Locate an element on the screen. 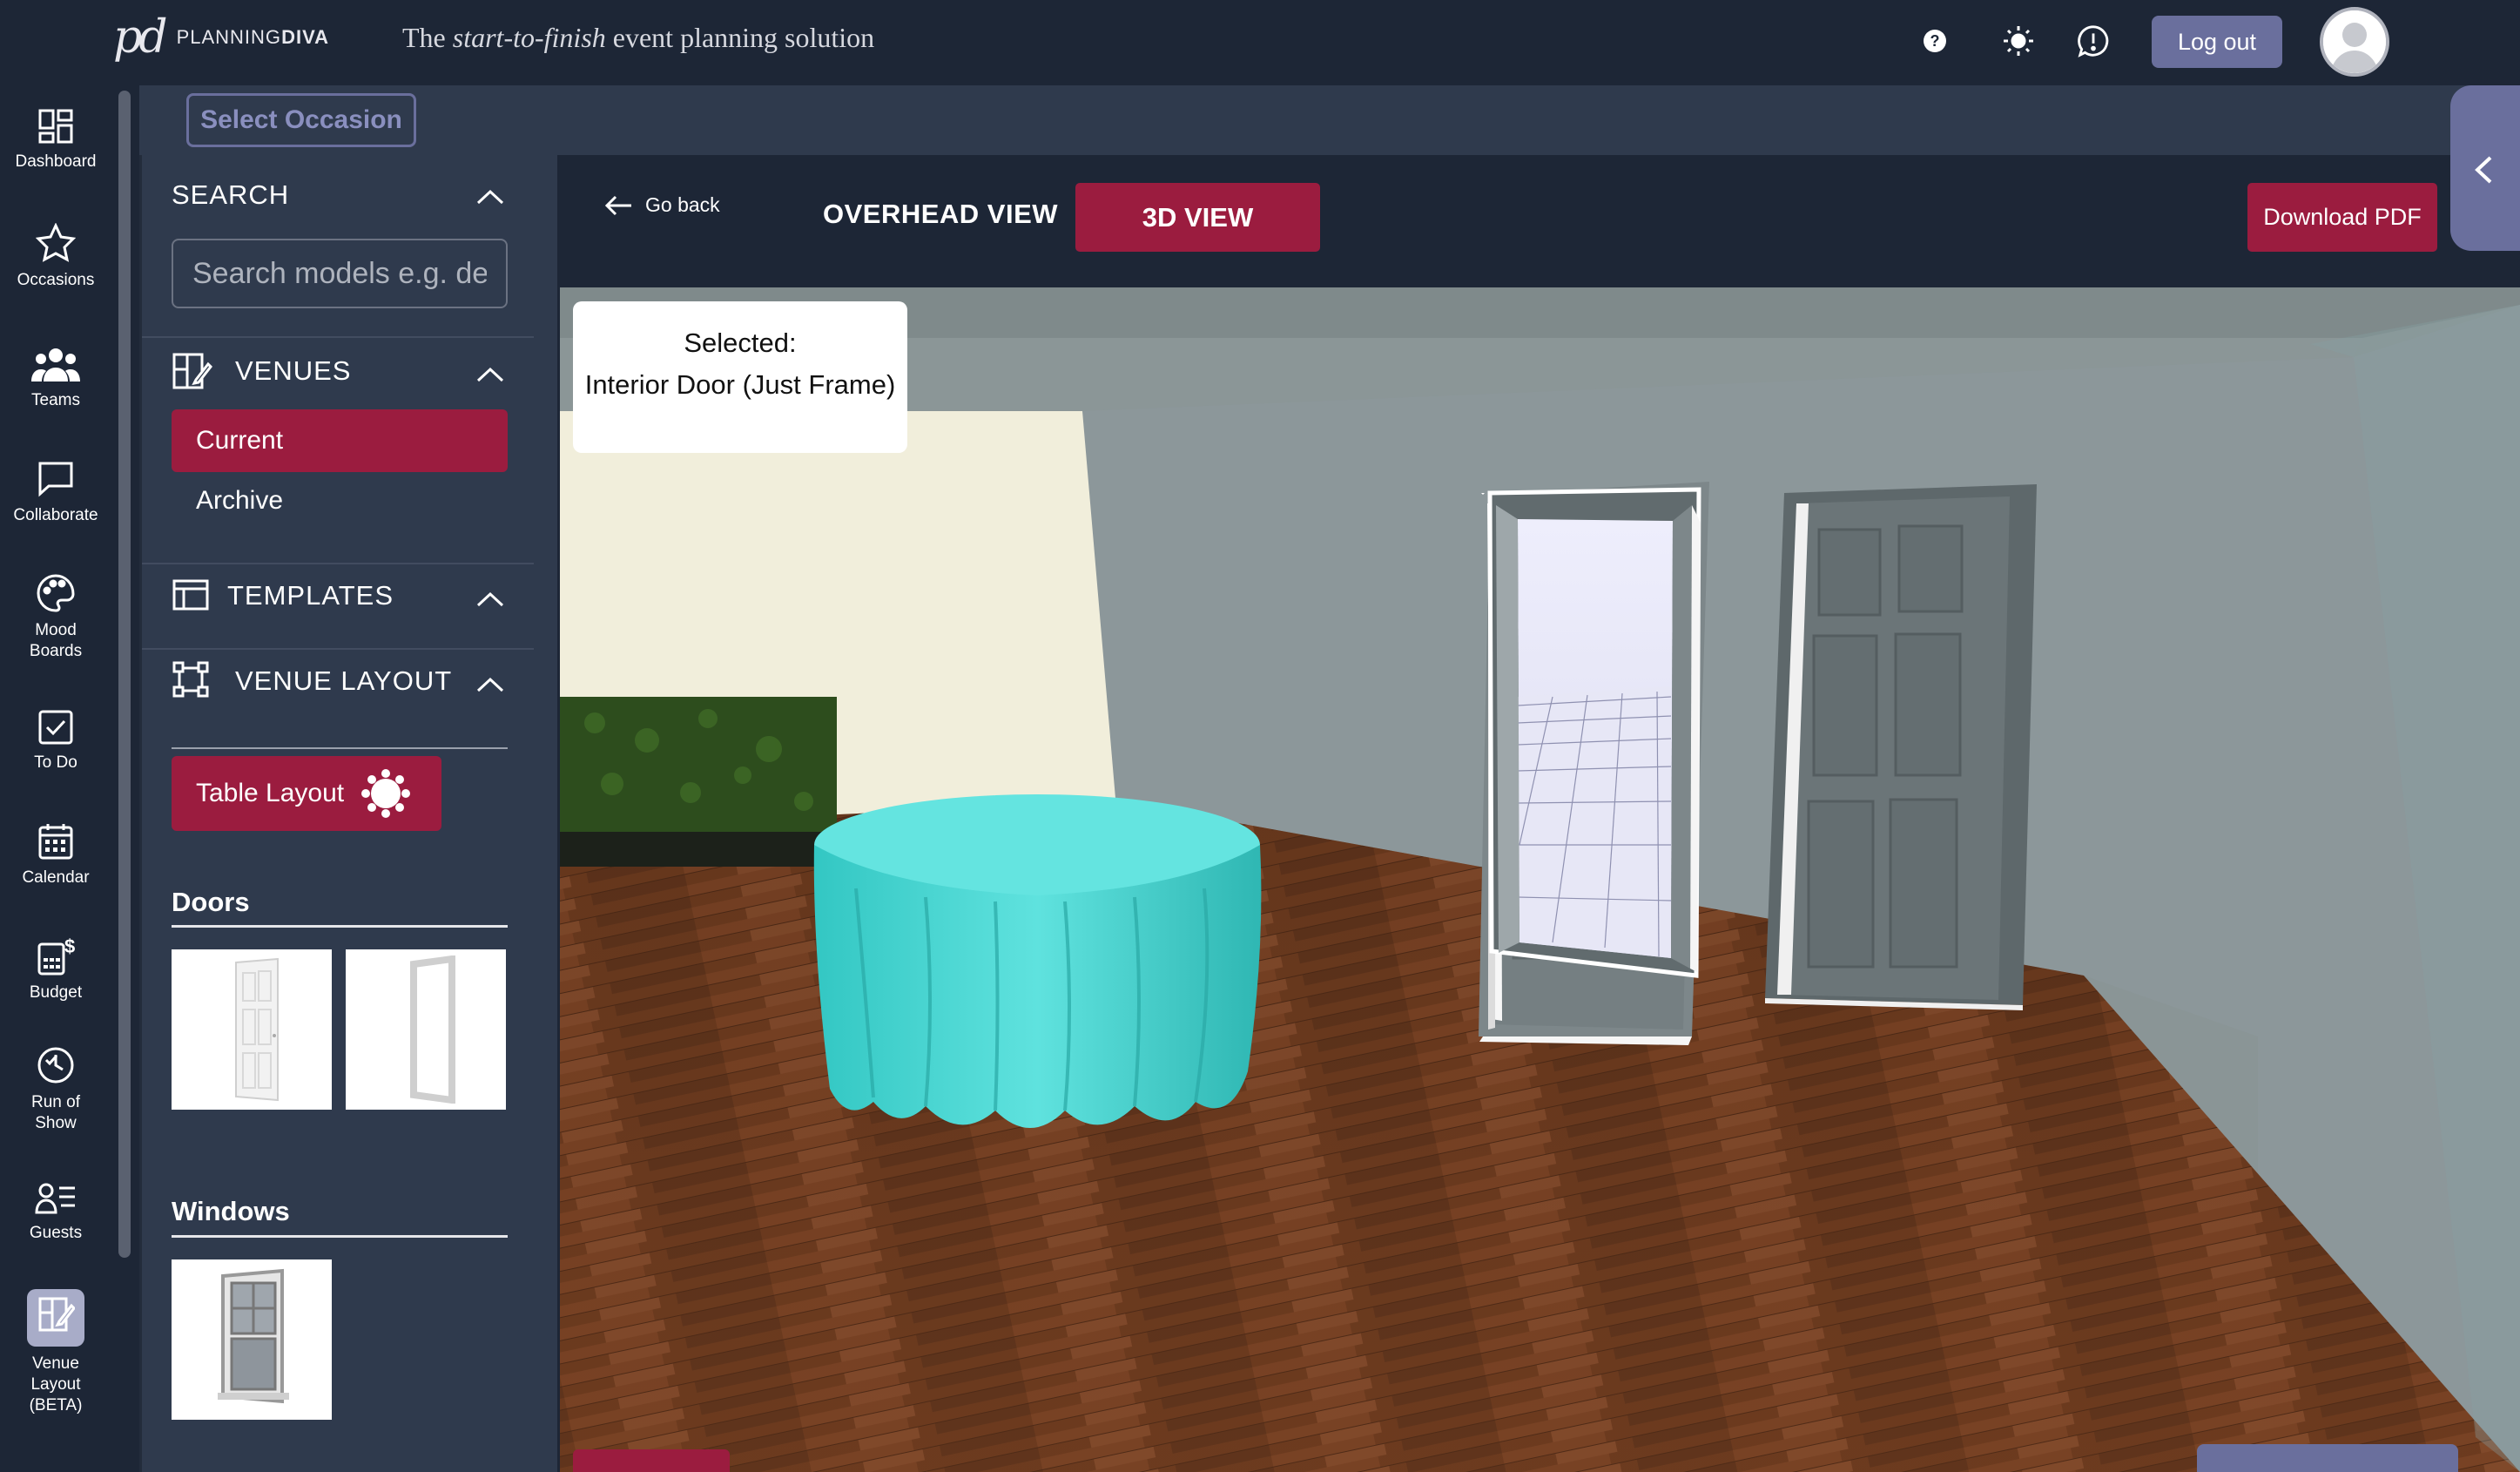 This screenshot has width=2520, height=1472. selected-item-card: Selected: Interior Door (Just Frame) is located at coordinates (740, 377).